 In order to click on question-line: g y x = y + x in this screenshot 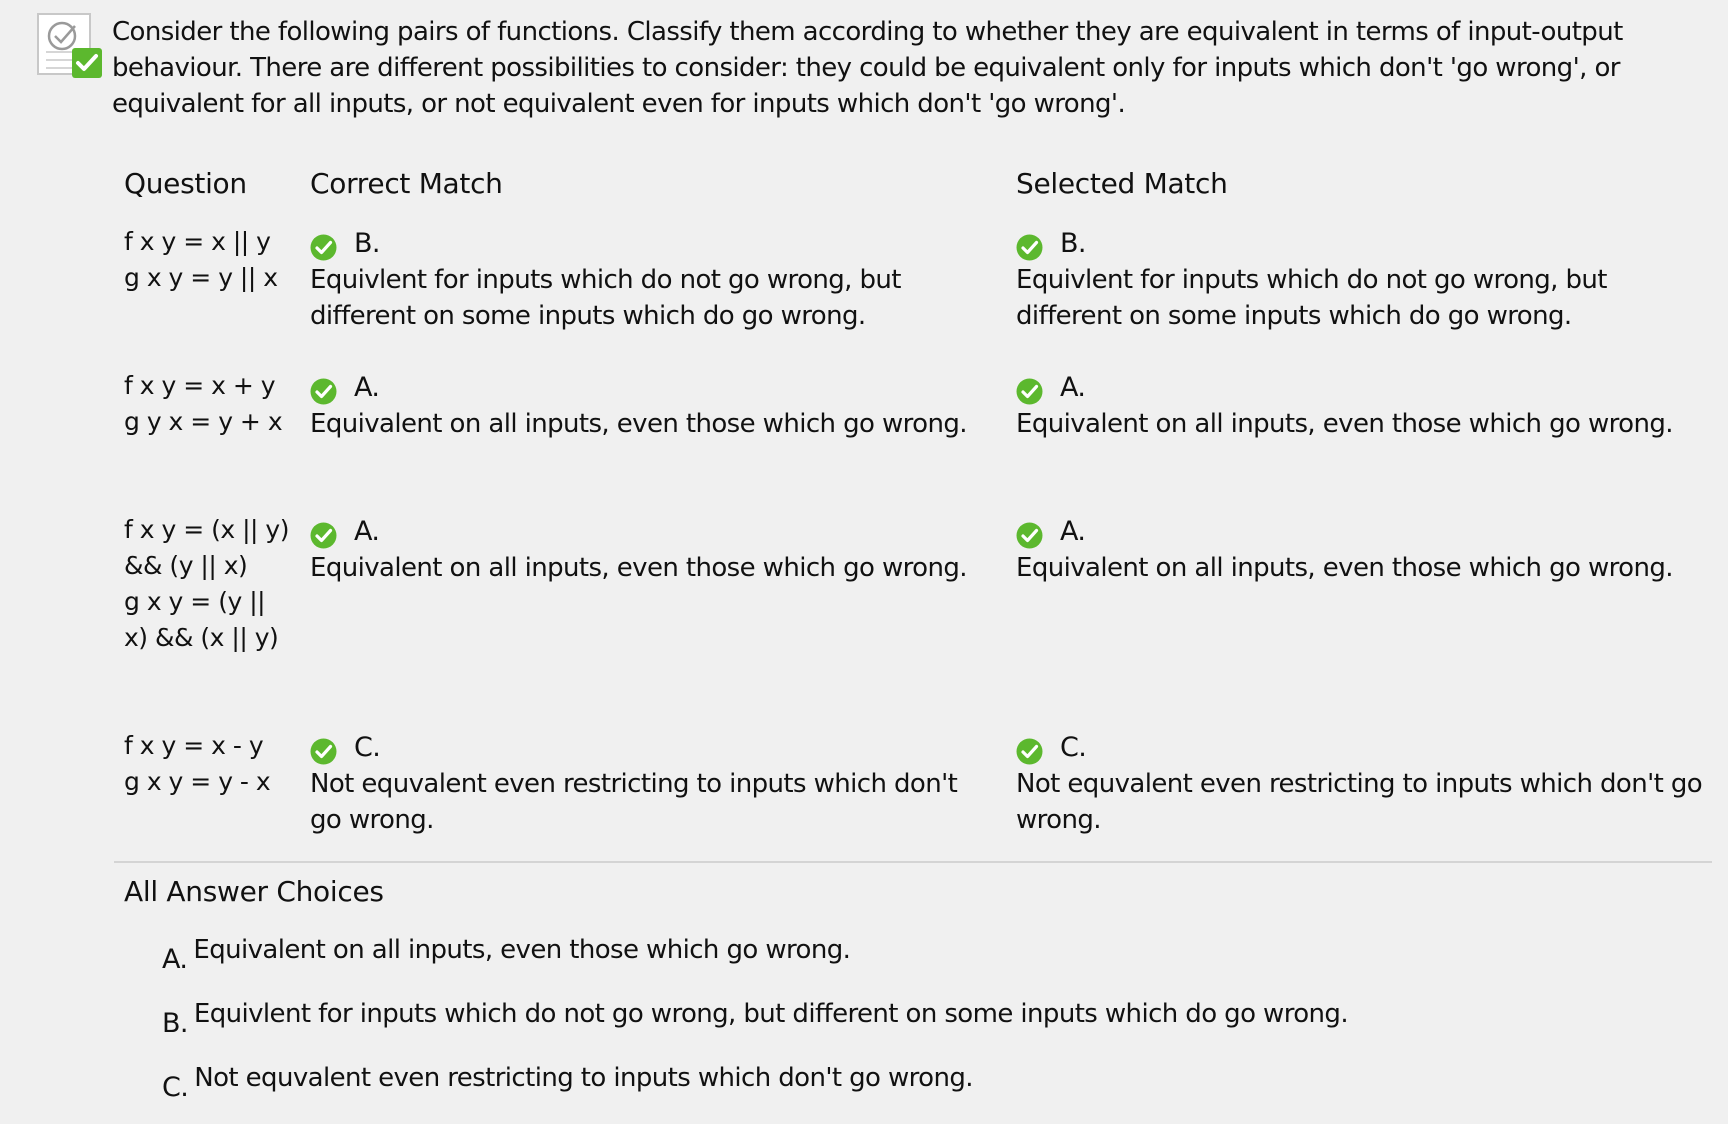, I will do `click(203, 421)`.